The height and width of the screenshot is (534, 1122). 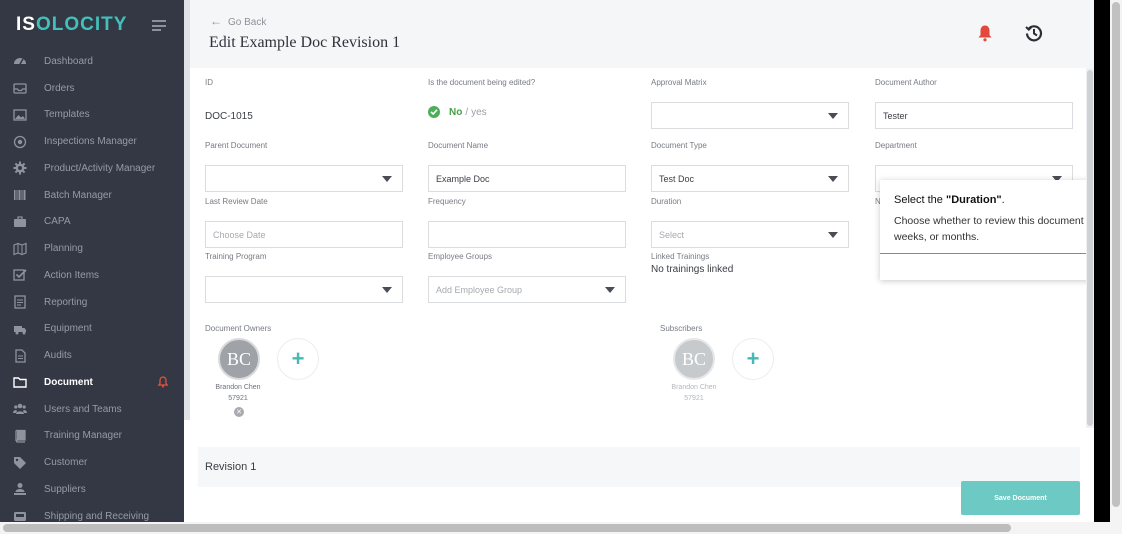 I want to click on frequency-label: Frequency, so click(x=447, y=201).